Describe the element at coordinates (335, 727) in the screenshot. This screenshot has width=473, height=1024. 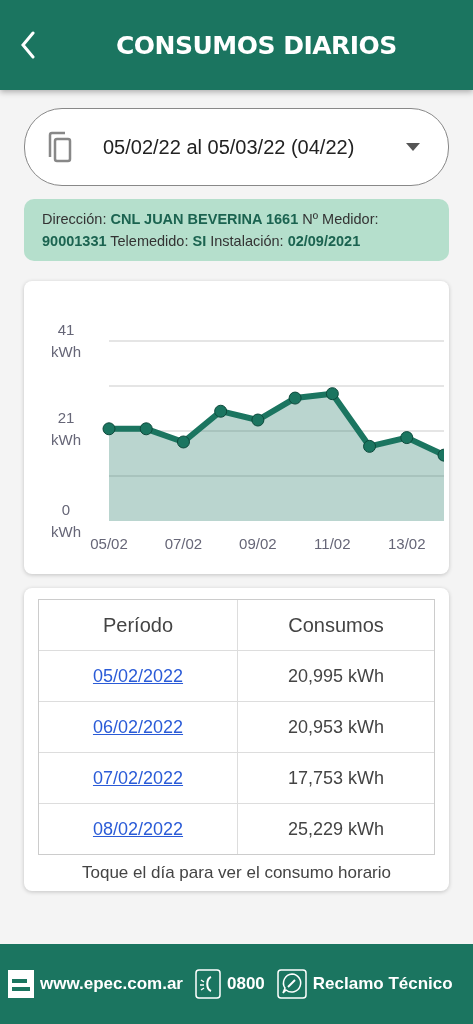
I see `table-cell: 20,953 kWh` at that location.